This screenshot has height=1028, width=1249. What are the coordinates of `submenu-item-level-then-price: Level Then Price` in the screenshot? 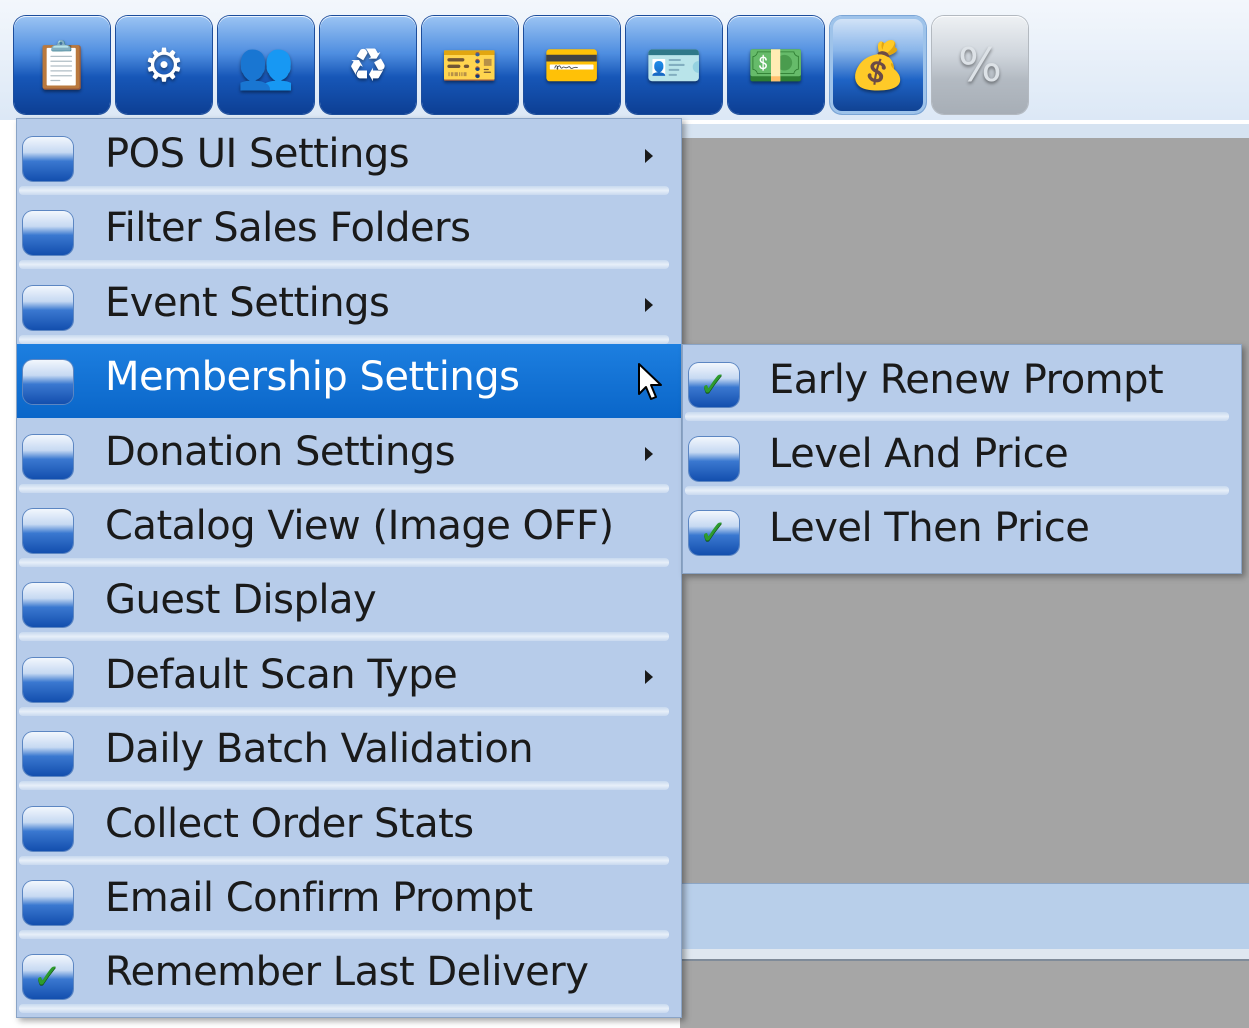 It's located at (962, 532).